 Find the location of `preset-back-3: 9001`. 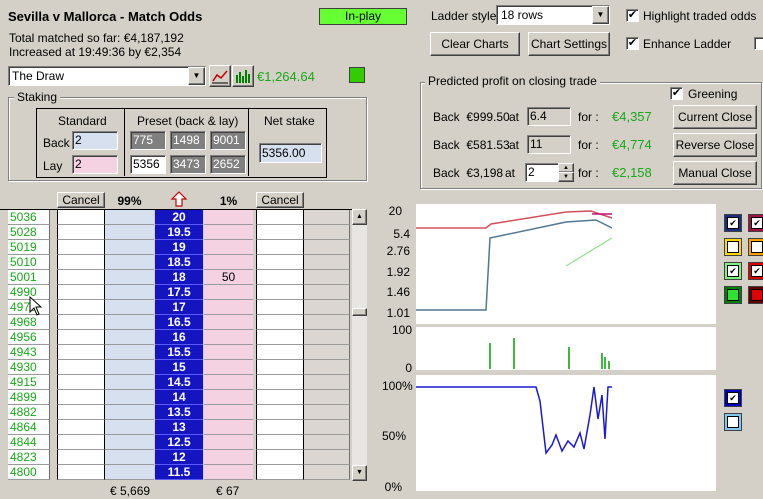

preset-back-3: 9001 is located at coordinates (228, 140).